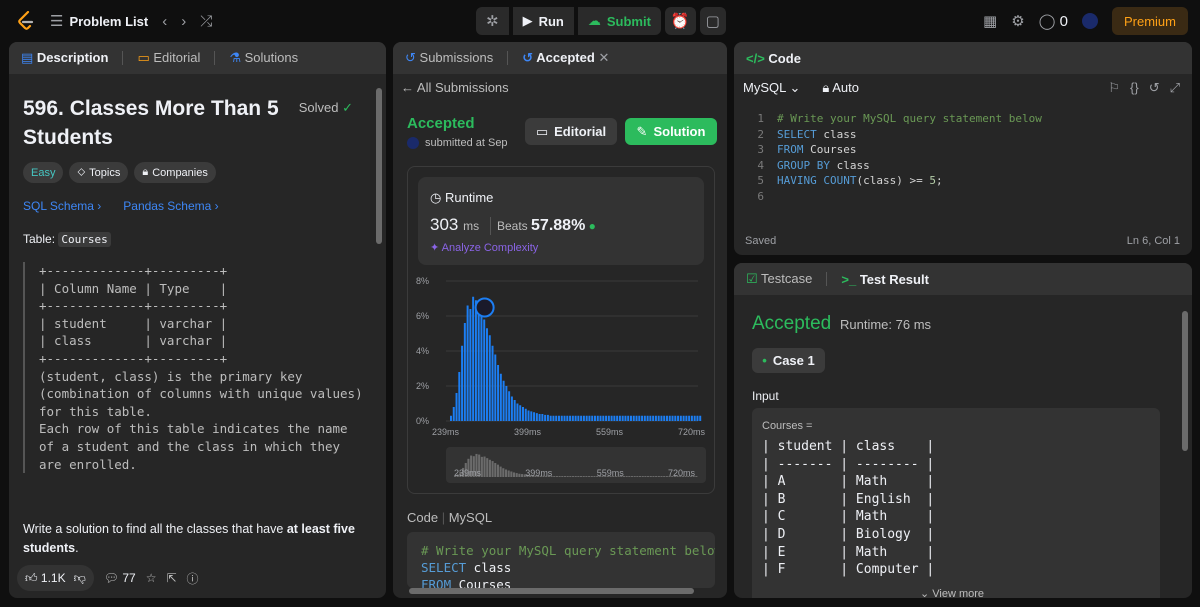  I want to click on submit-button: ☁ Submit, so click(619, 21).